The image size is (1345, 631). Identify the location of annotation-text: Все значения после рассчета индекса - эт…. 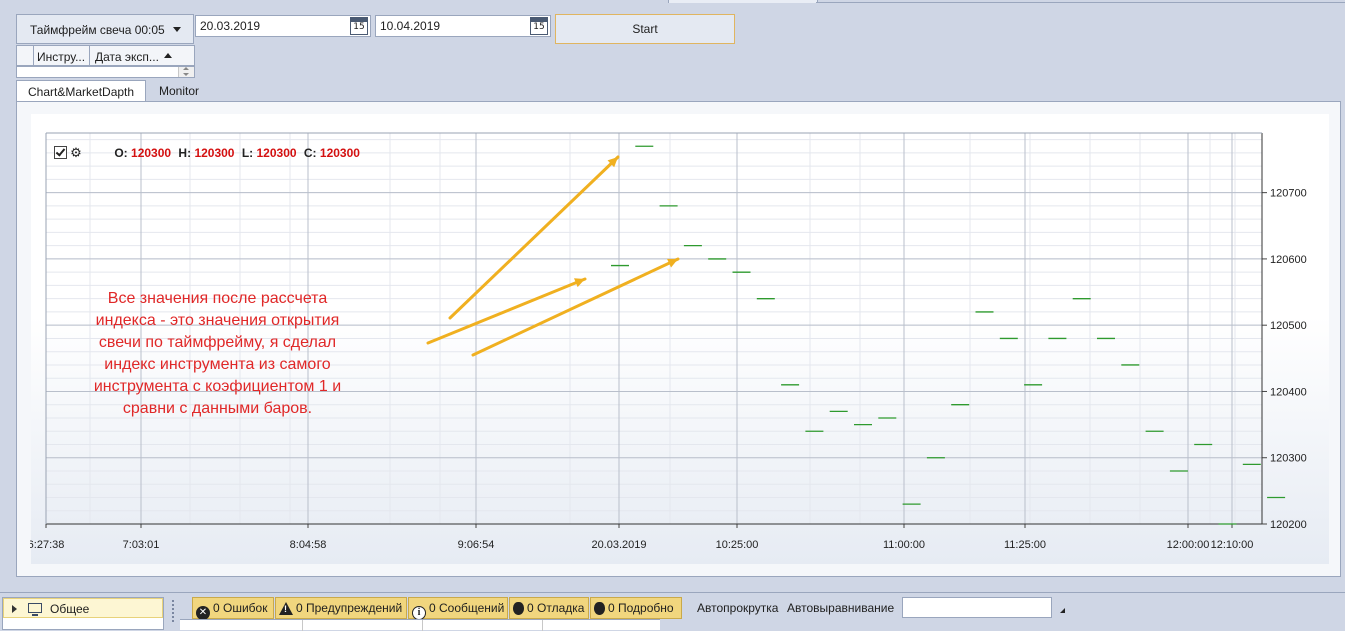
(217, 353).